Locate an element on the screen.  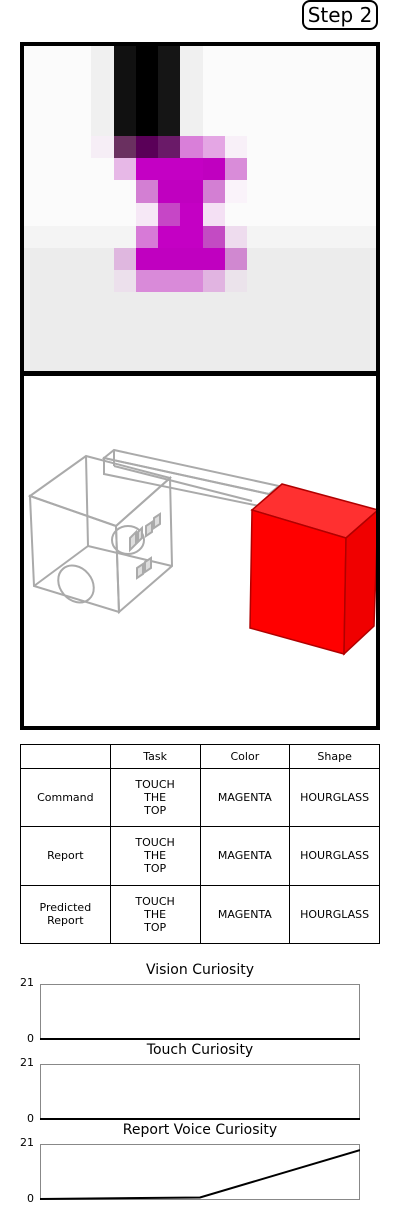
series-line is located at coordinates (200, 1174).